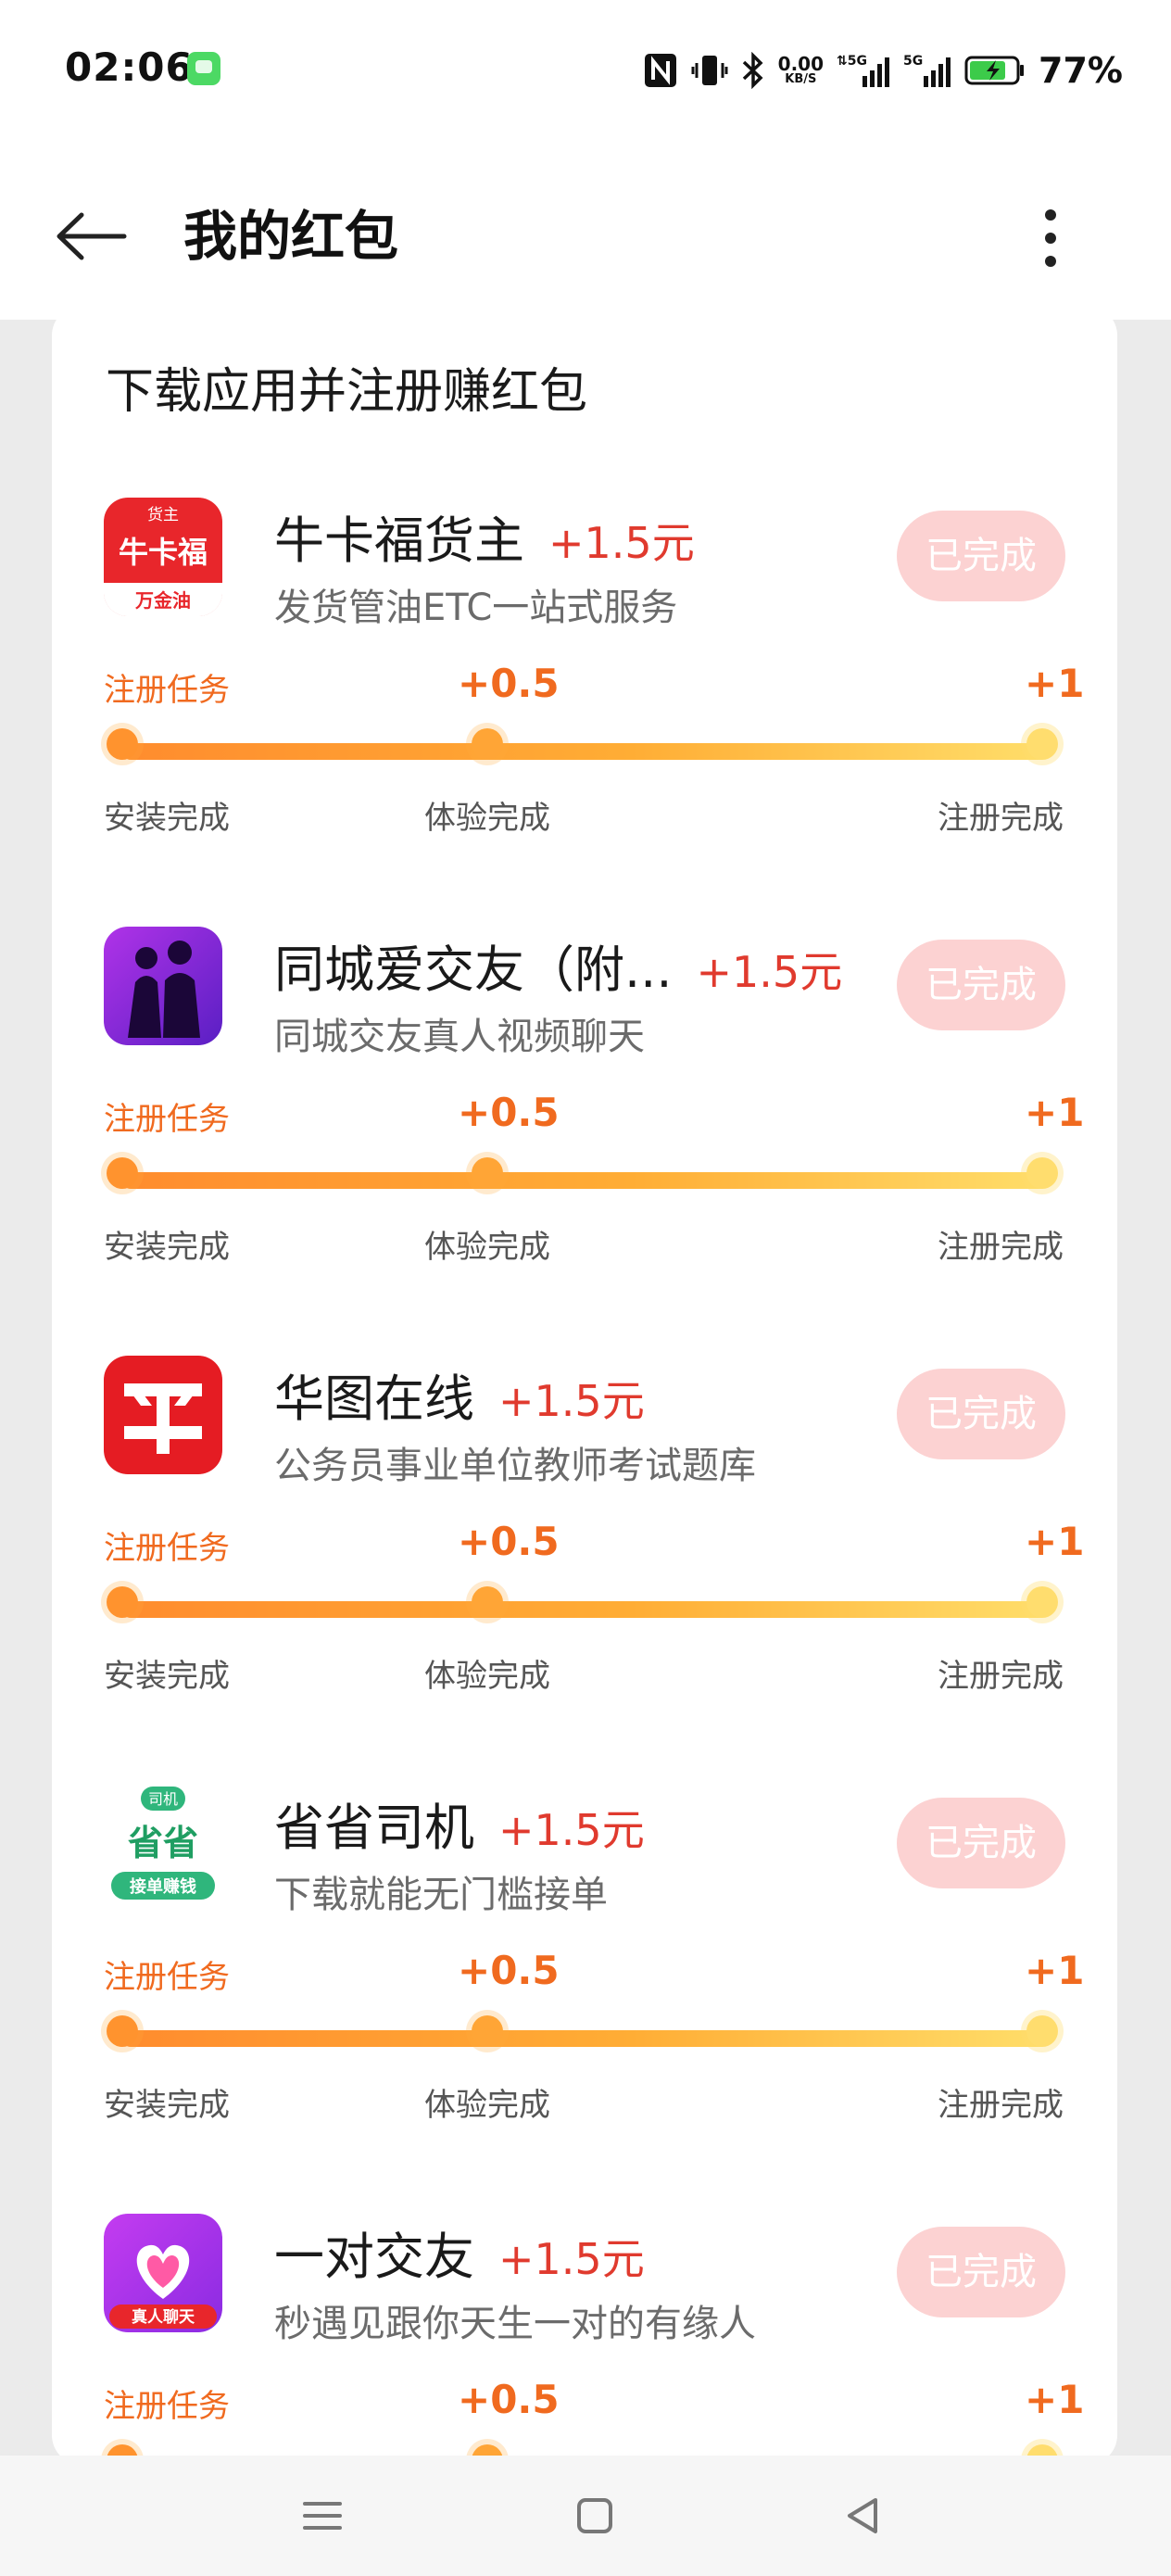  What do you see at coordinates (374, 1394) in the screenshot?
I see `app-name: 华图在线` at bounding box center [374, 1394].